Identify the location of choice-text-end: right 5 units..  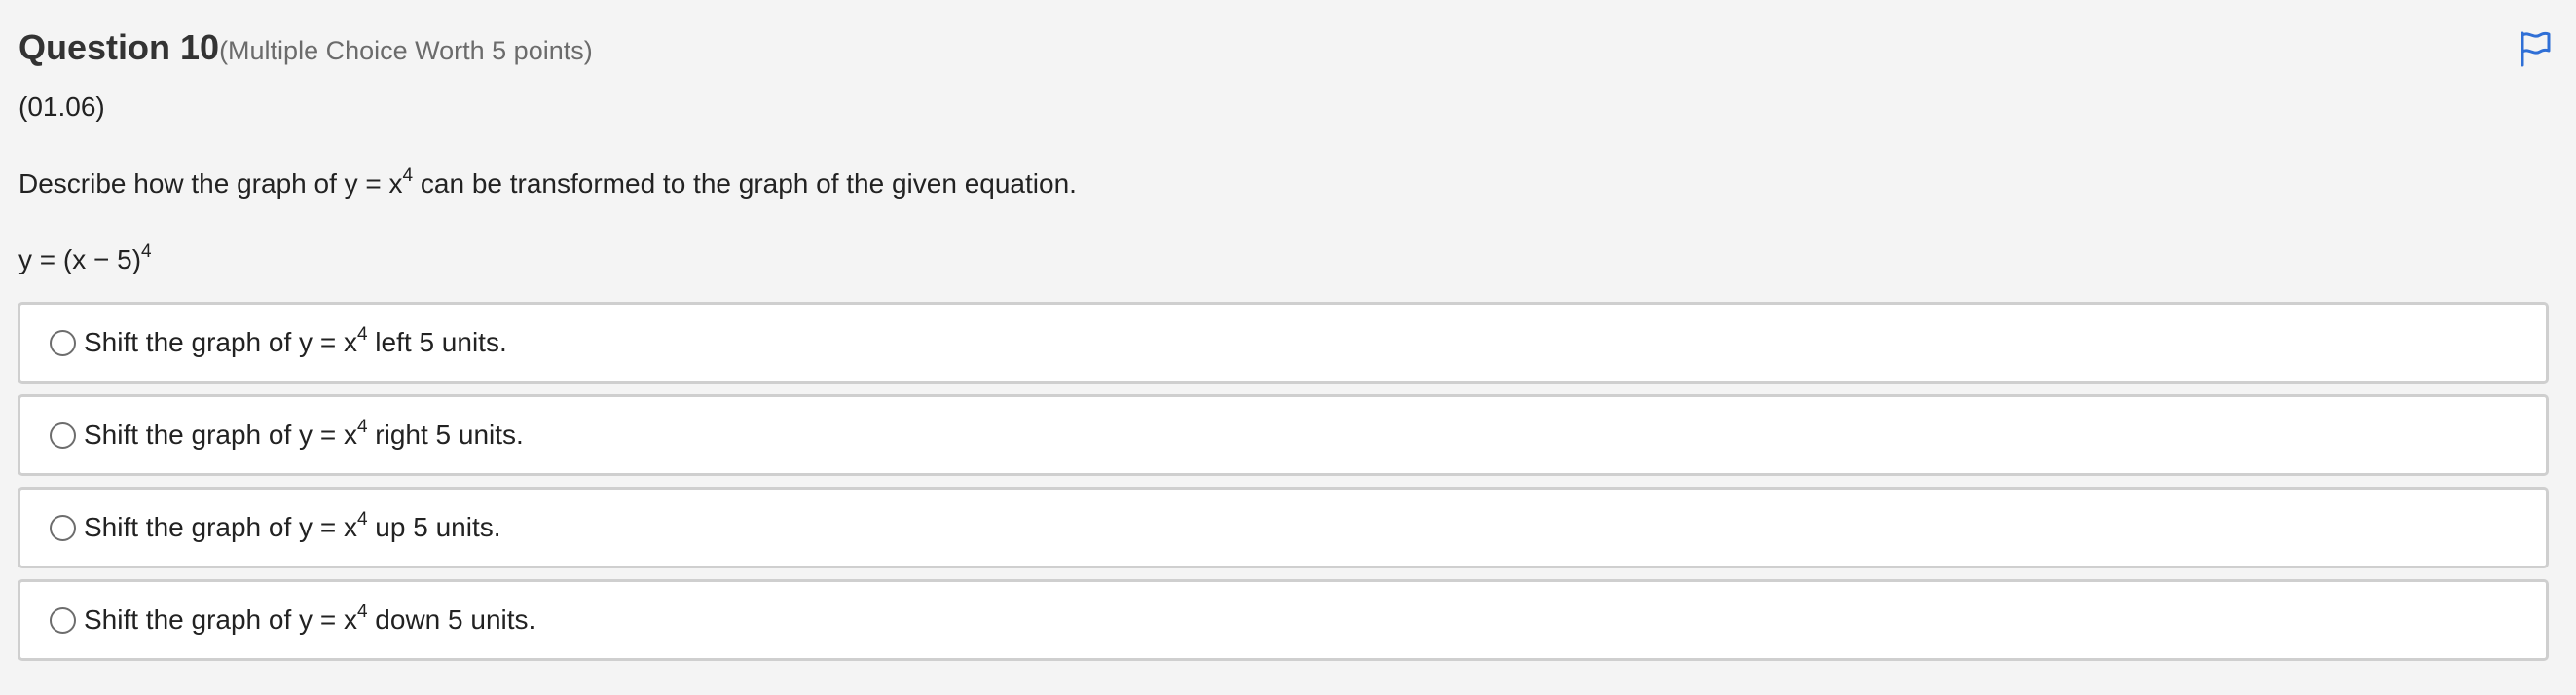
(445, 435).